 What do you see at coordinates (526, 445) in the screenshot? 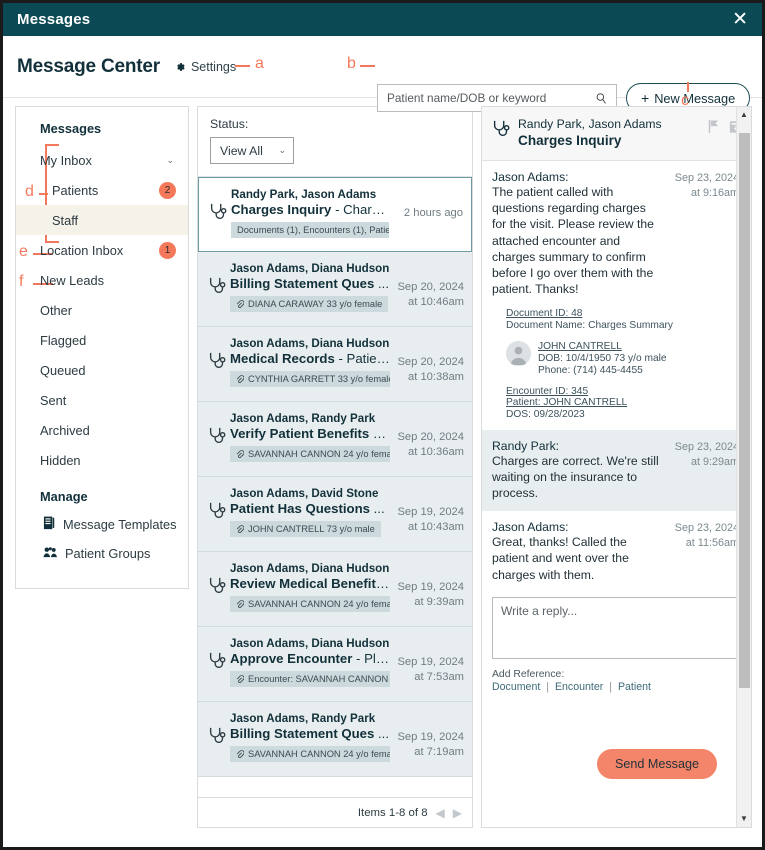
I see `message-author: Randy Park:` at bounding box center [526, 445].